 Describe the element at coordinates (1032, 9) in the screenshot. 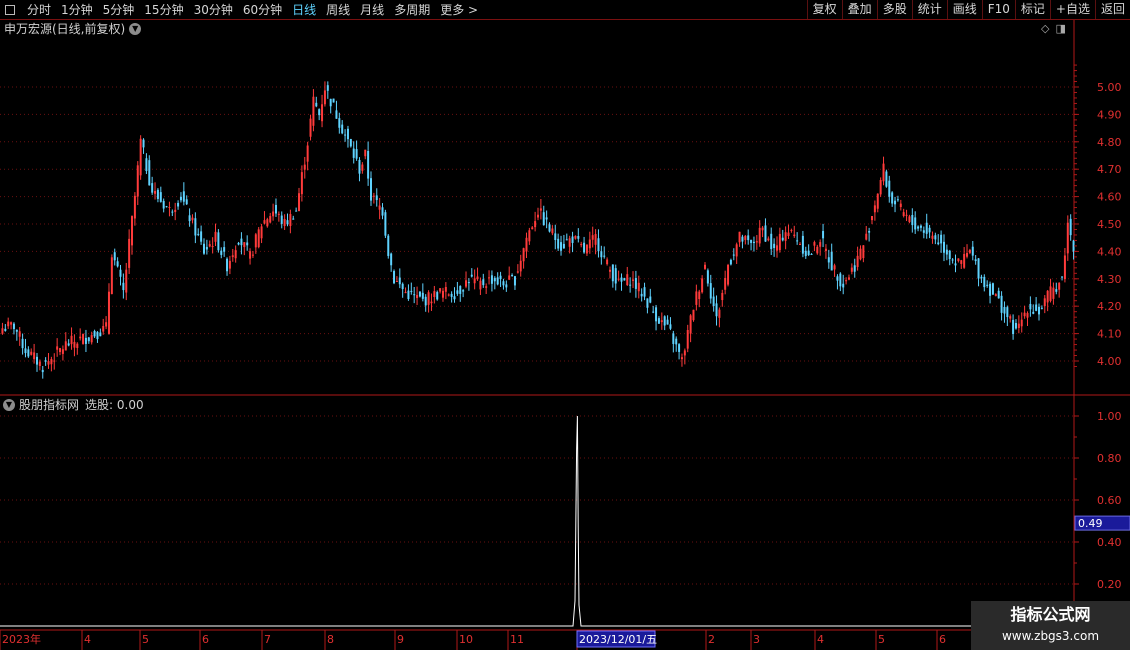

I see `mark-button: 标记` at that location.